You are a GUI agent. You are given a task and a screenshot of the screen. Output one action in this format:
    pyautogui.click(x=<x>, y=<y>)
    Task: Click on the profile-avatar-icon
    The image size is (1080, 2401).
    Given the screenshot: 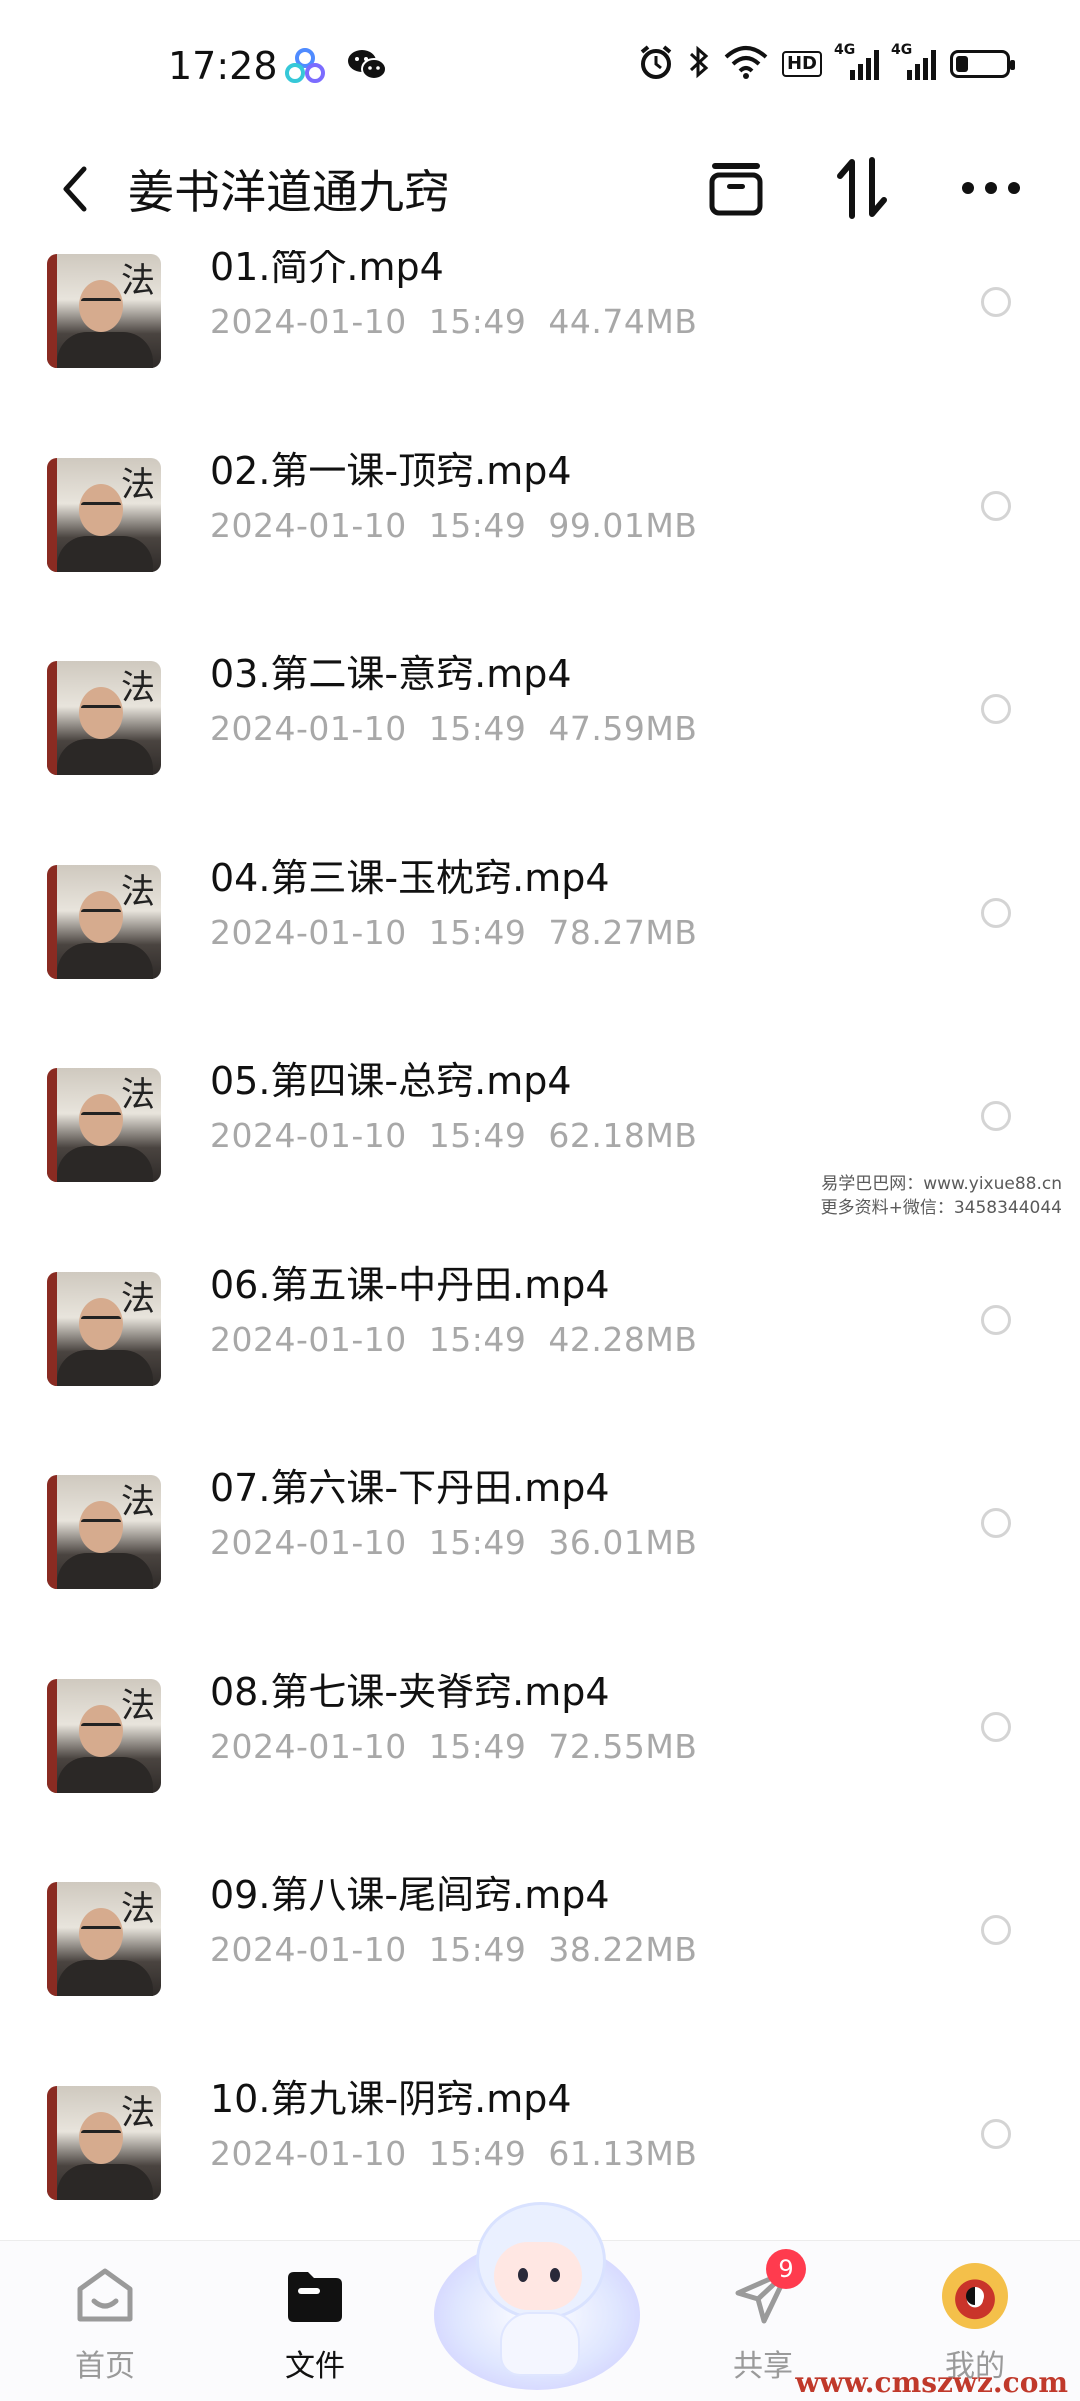 What is the action you would take?
    pyautogui.click(x=975, y=2296)
    